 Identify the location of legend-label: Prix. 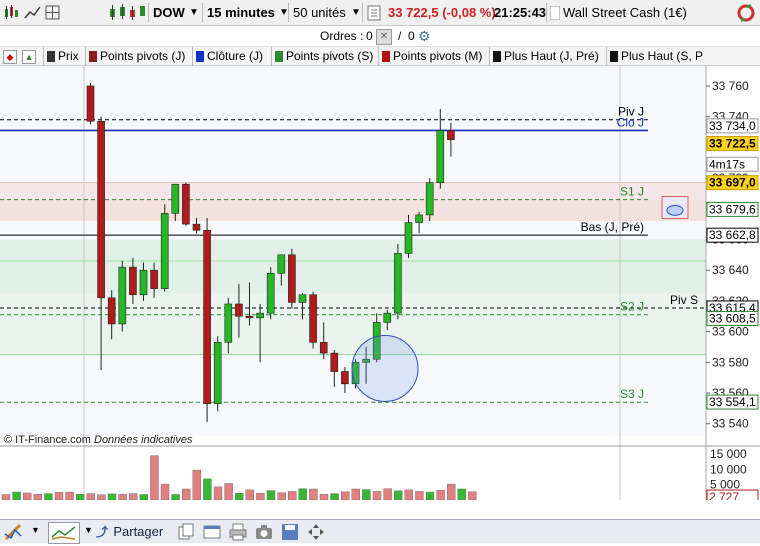
(68, 56).